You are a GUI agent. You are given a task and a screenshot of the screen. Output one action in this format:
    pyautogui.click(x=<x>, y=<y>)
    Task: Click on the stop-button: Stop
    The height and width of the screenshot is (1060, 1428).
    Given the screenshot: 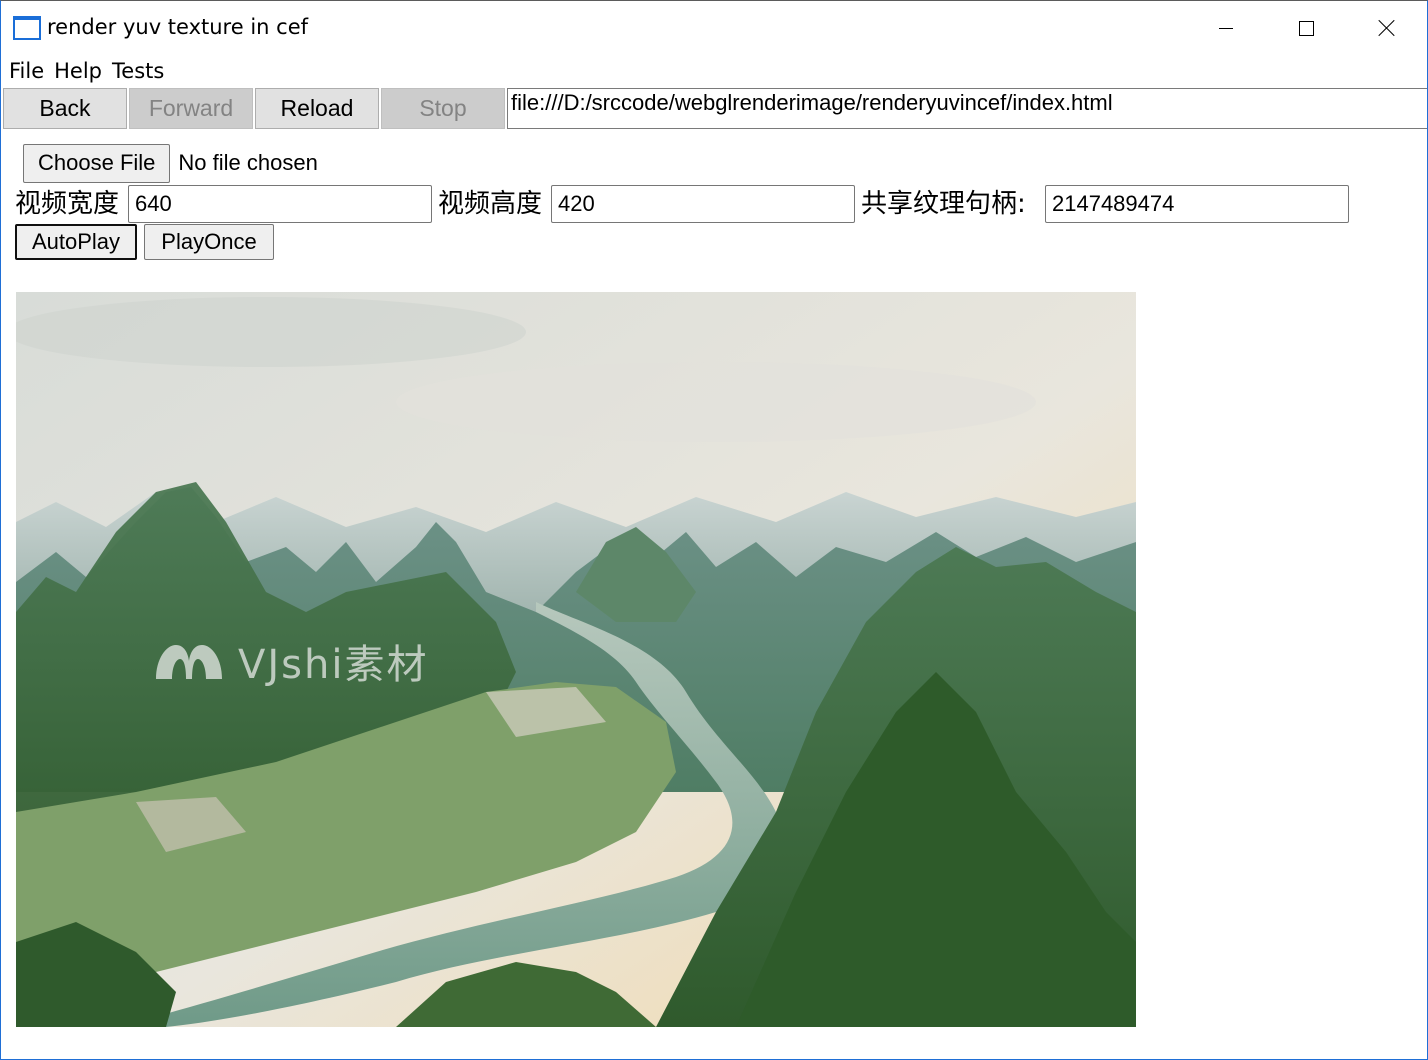 What is the action you would take?
    pyautogui.click(x=443, y=108)
    